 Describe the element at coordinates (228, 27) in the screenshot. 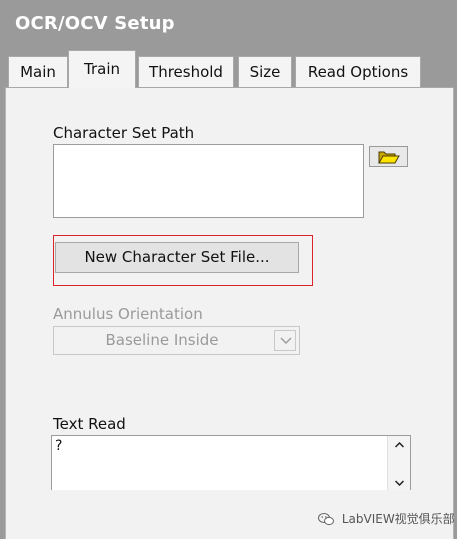

I see `title-bar: OCR/OCV Setup` at that location.